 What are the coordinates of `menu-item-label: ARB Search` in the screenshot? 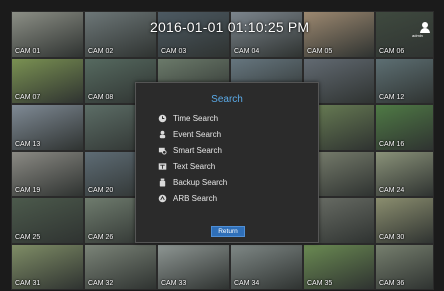 It's located at (195, 198).